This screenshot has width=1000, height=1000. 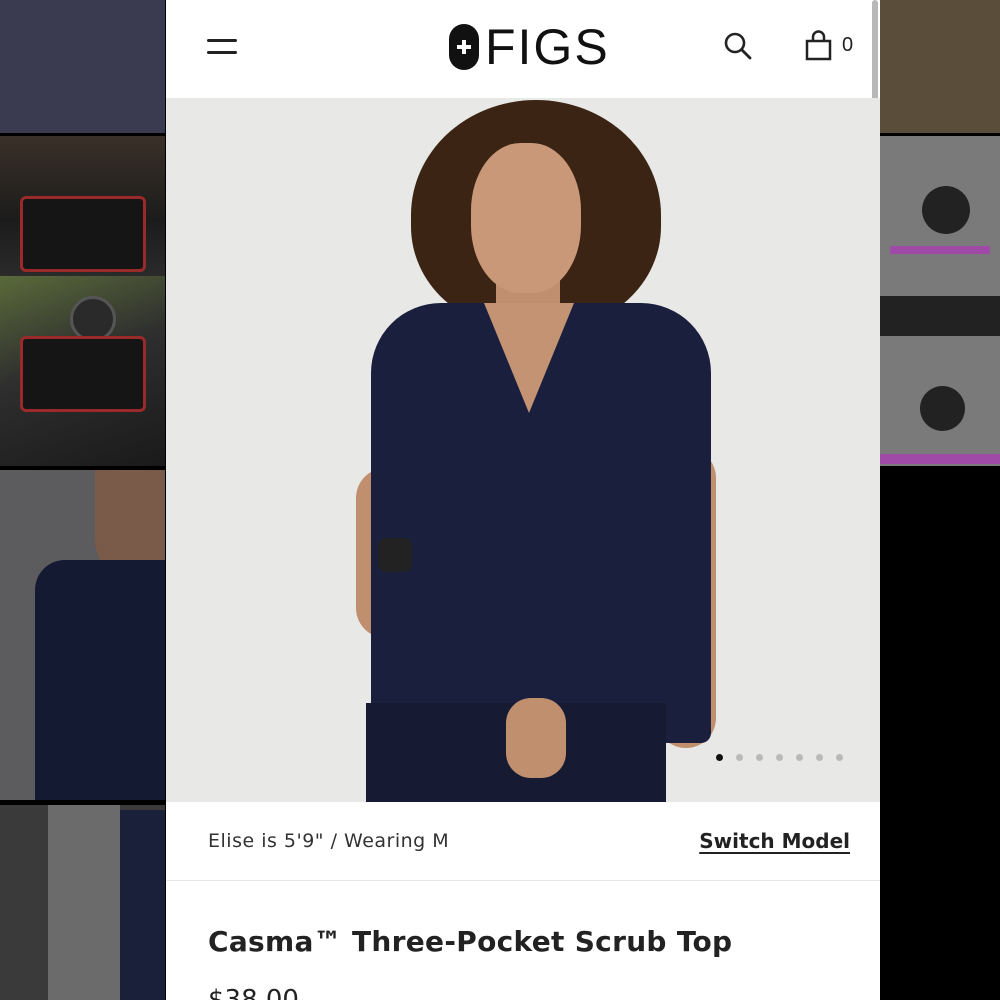 I want to click on switch-model-link: Switch Model, so click(x=774, y=841).